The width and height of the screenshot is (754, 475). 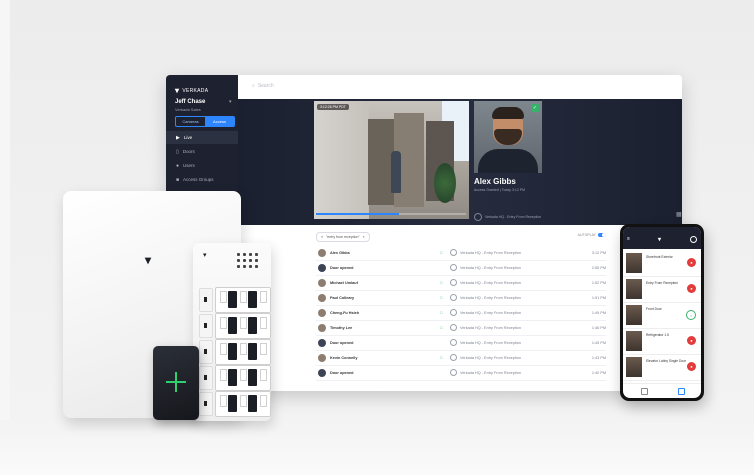 What do you see at coordinates (445, 183) in the screenshot?
I see `video-plant` at bounding box center [445, 183].